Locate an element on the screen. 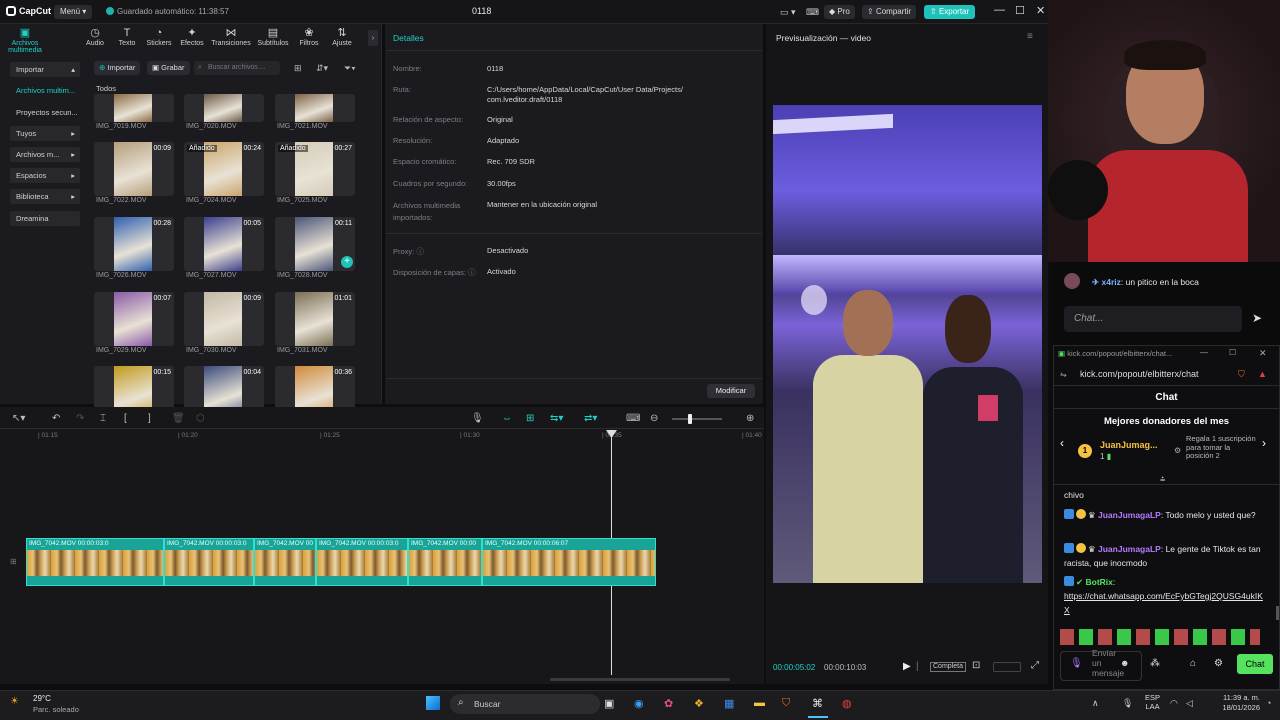 The width and height of the screenshot is (1280, 720). ratio-button is located at coordinates (1007, 667).